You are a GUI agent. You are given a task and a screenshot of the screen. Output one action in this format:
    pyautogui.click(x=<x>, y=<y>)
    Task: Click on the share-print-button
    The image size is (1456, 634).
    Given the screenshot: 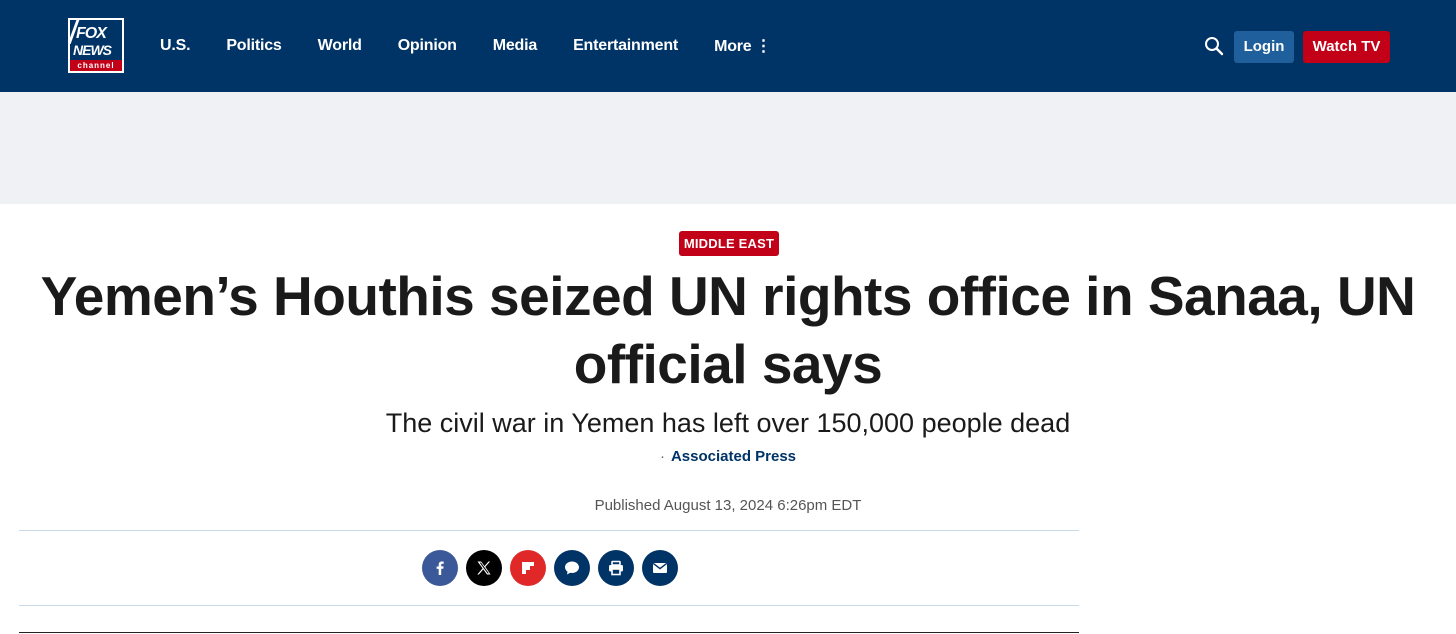 What is the action you would take?
    pyautogui.click(x=616, y=568)
    